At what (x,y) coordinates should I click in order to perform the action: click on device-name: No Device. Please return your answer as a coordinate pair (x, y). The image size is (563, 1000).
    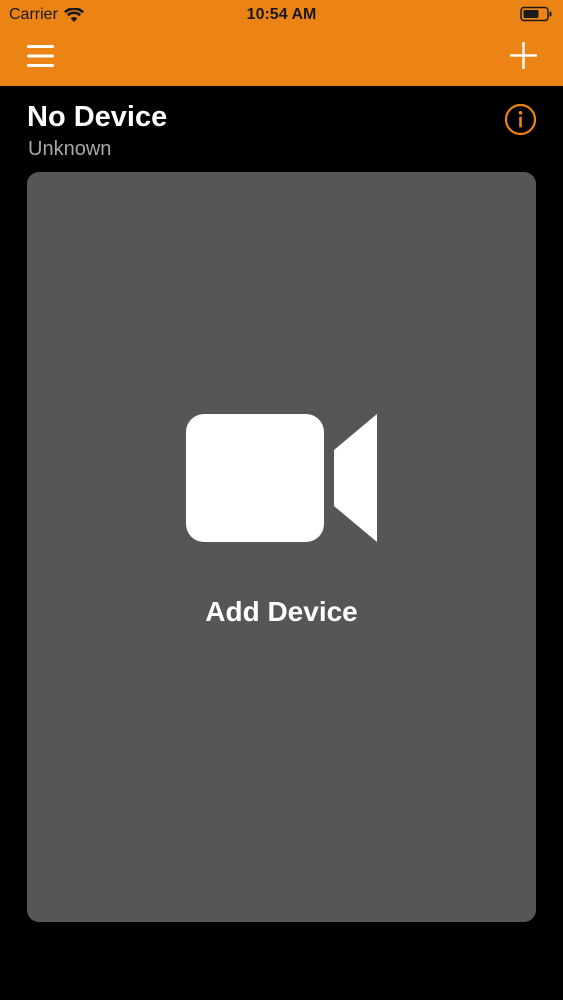
    Looking at the image, I should click on (97, 117).